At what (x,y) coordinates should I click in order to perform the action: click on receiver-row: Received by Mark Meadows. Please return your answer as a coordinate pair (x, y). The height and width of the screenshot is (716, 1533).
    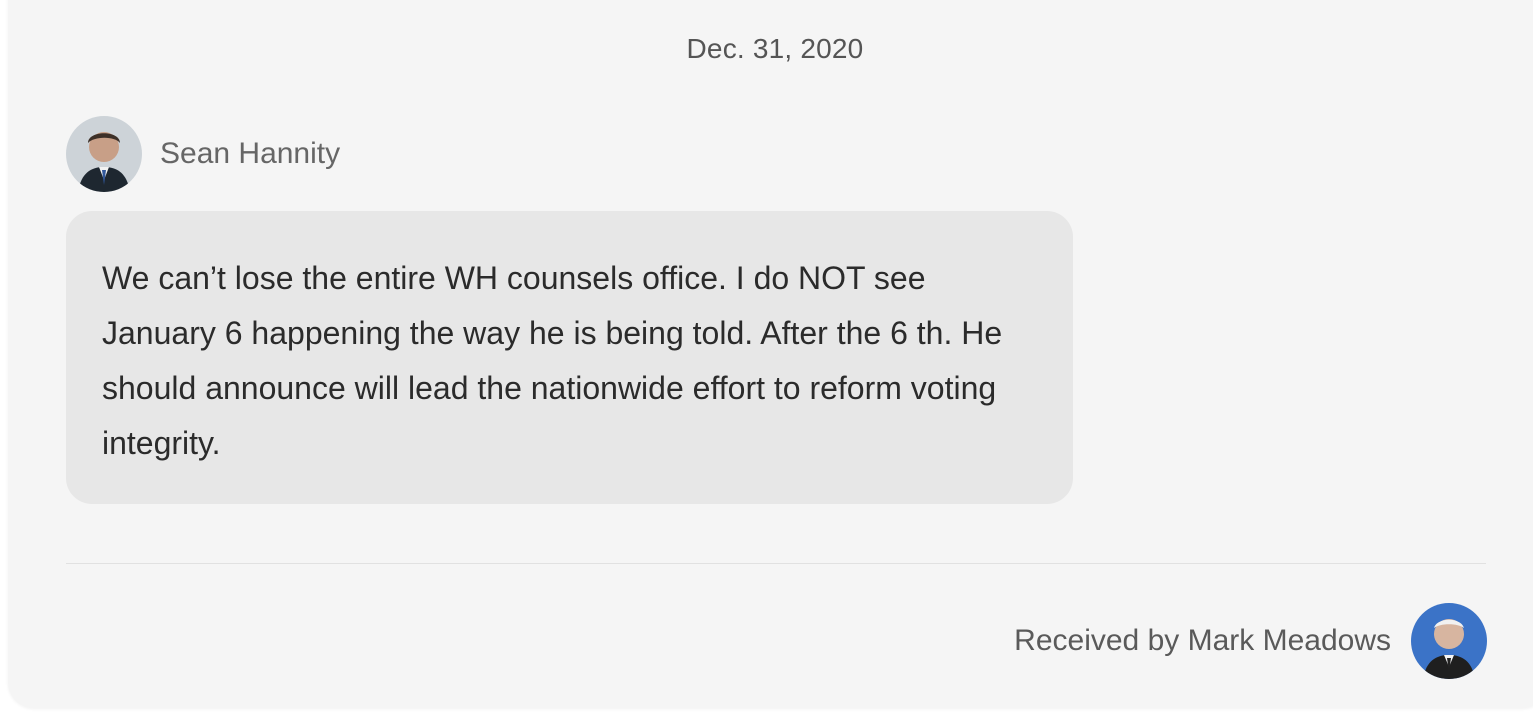
    Looking at the image, I should click on (1250, 641).